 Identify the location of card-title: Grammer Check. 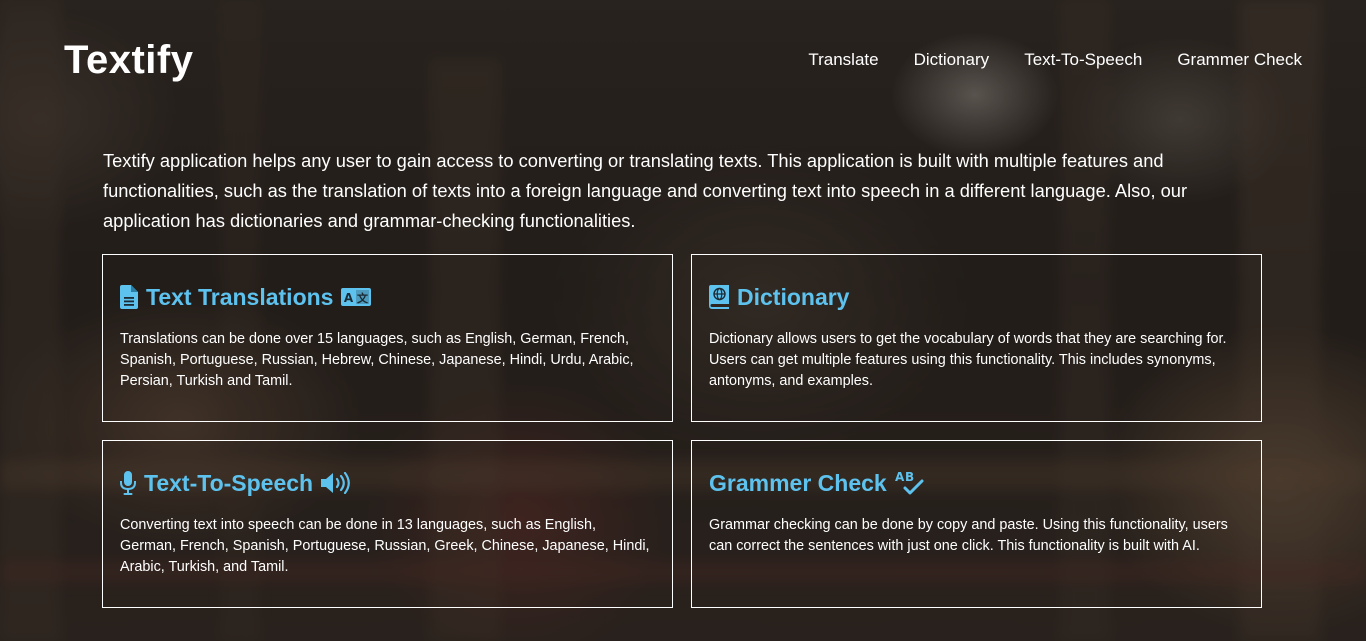
(798, 482).